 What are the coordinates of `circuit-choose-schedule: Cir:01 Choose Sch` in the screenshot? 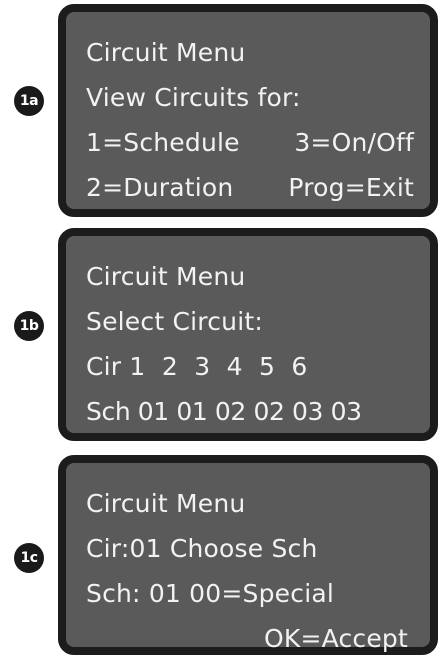 It's located at (202, 548).